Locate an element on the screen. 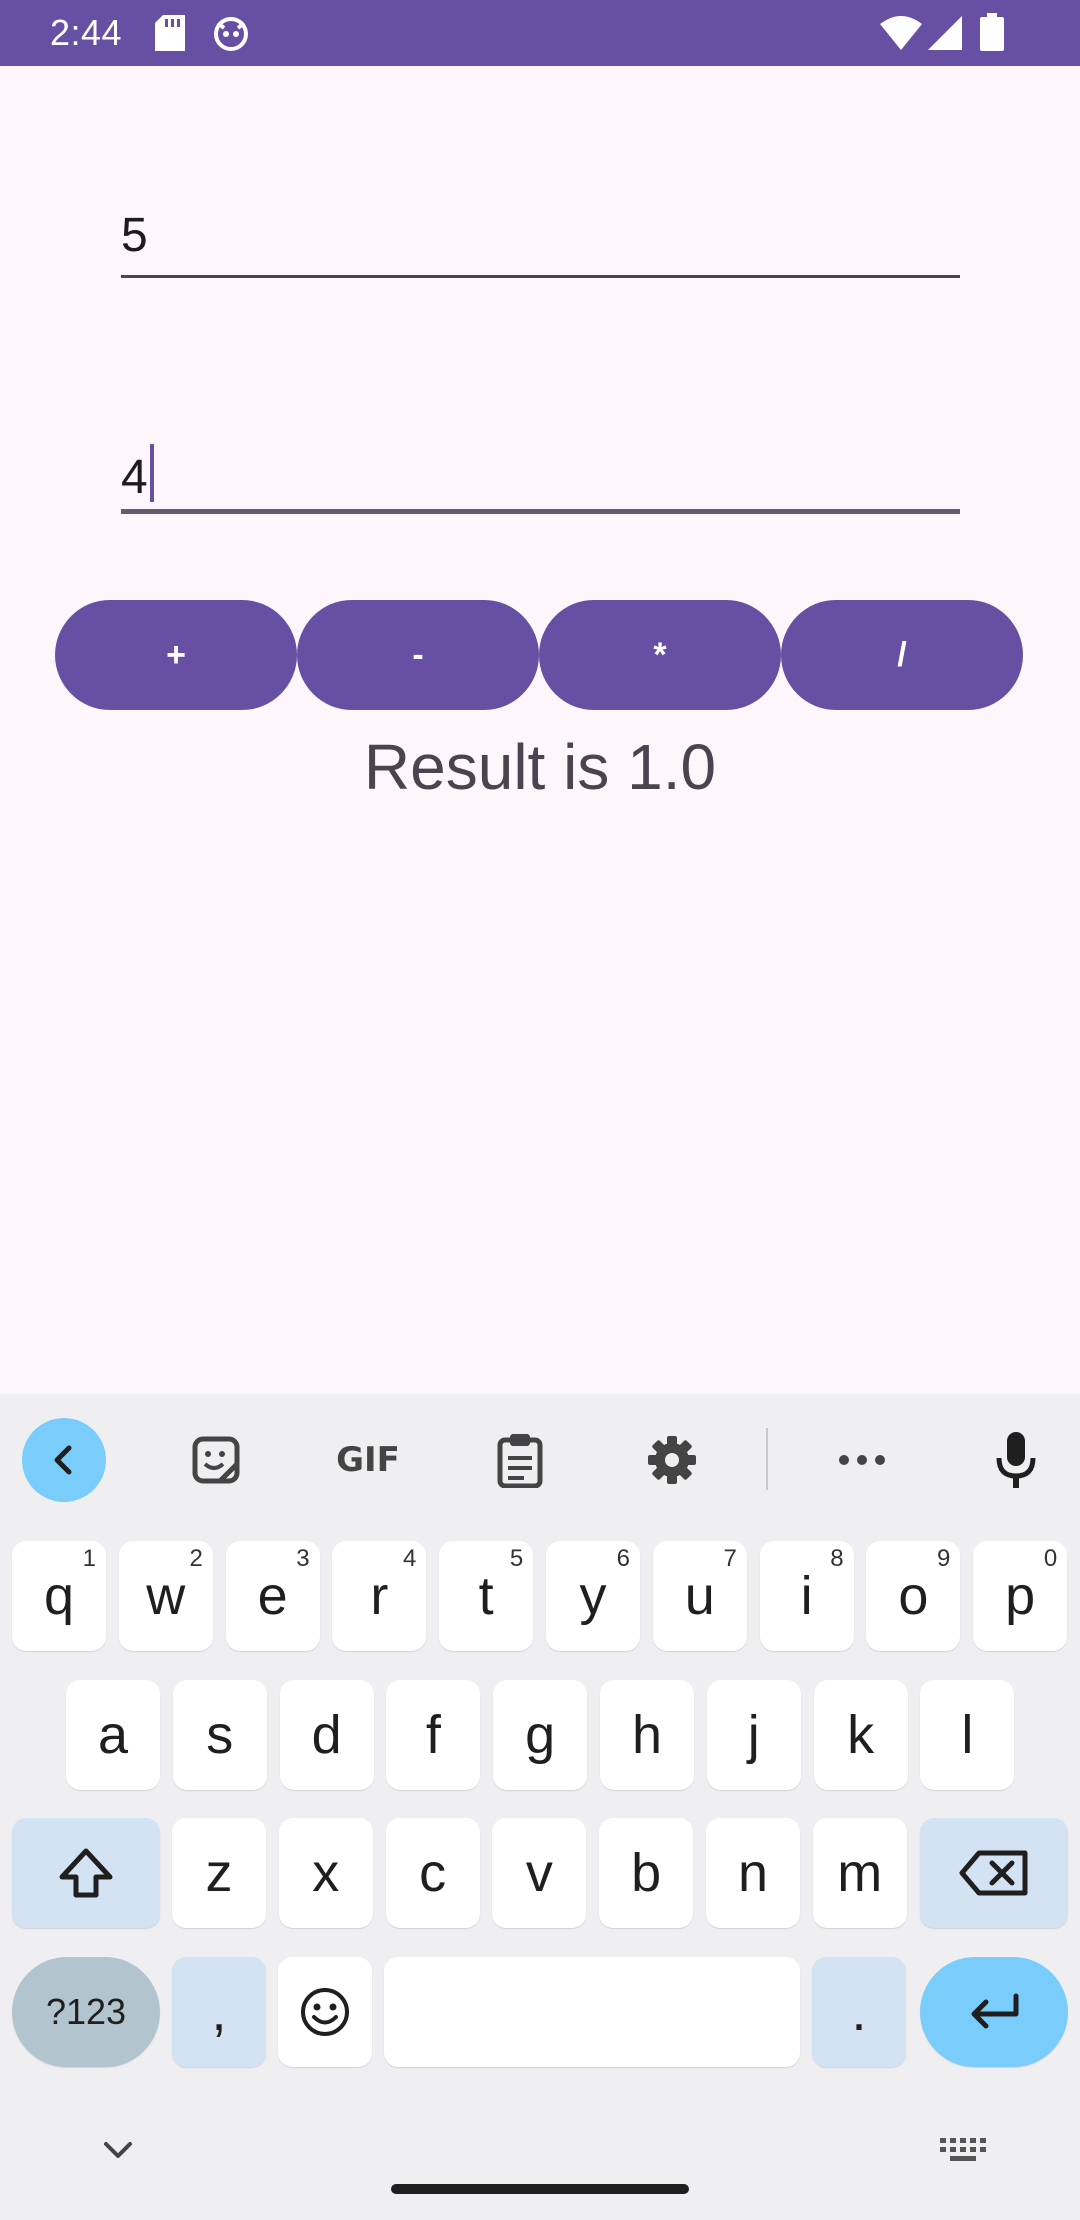 This screenshot has height=2220, width=1080. shift-key is located at coordinates (86, 1873).